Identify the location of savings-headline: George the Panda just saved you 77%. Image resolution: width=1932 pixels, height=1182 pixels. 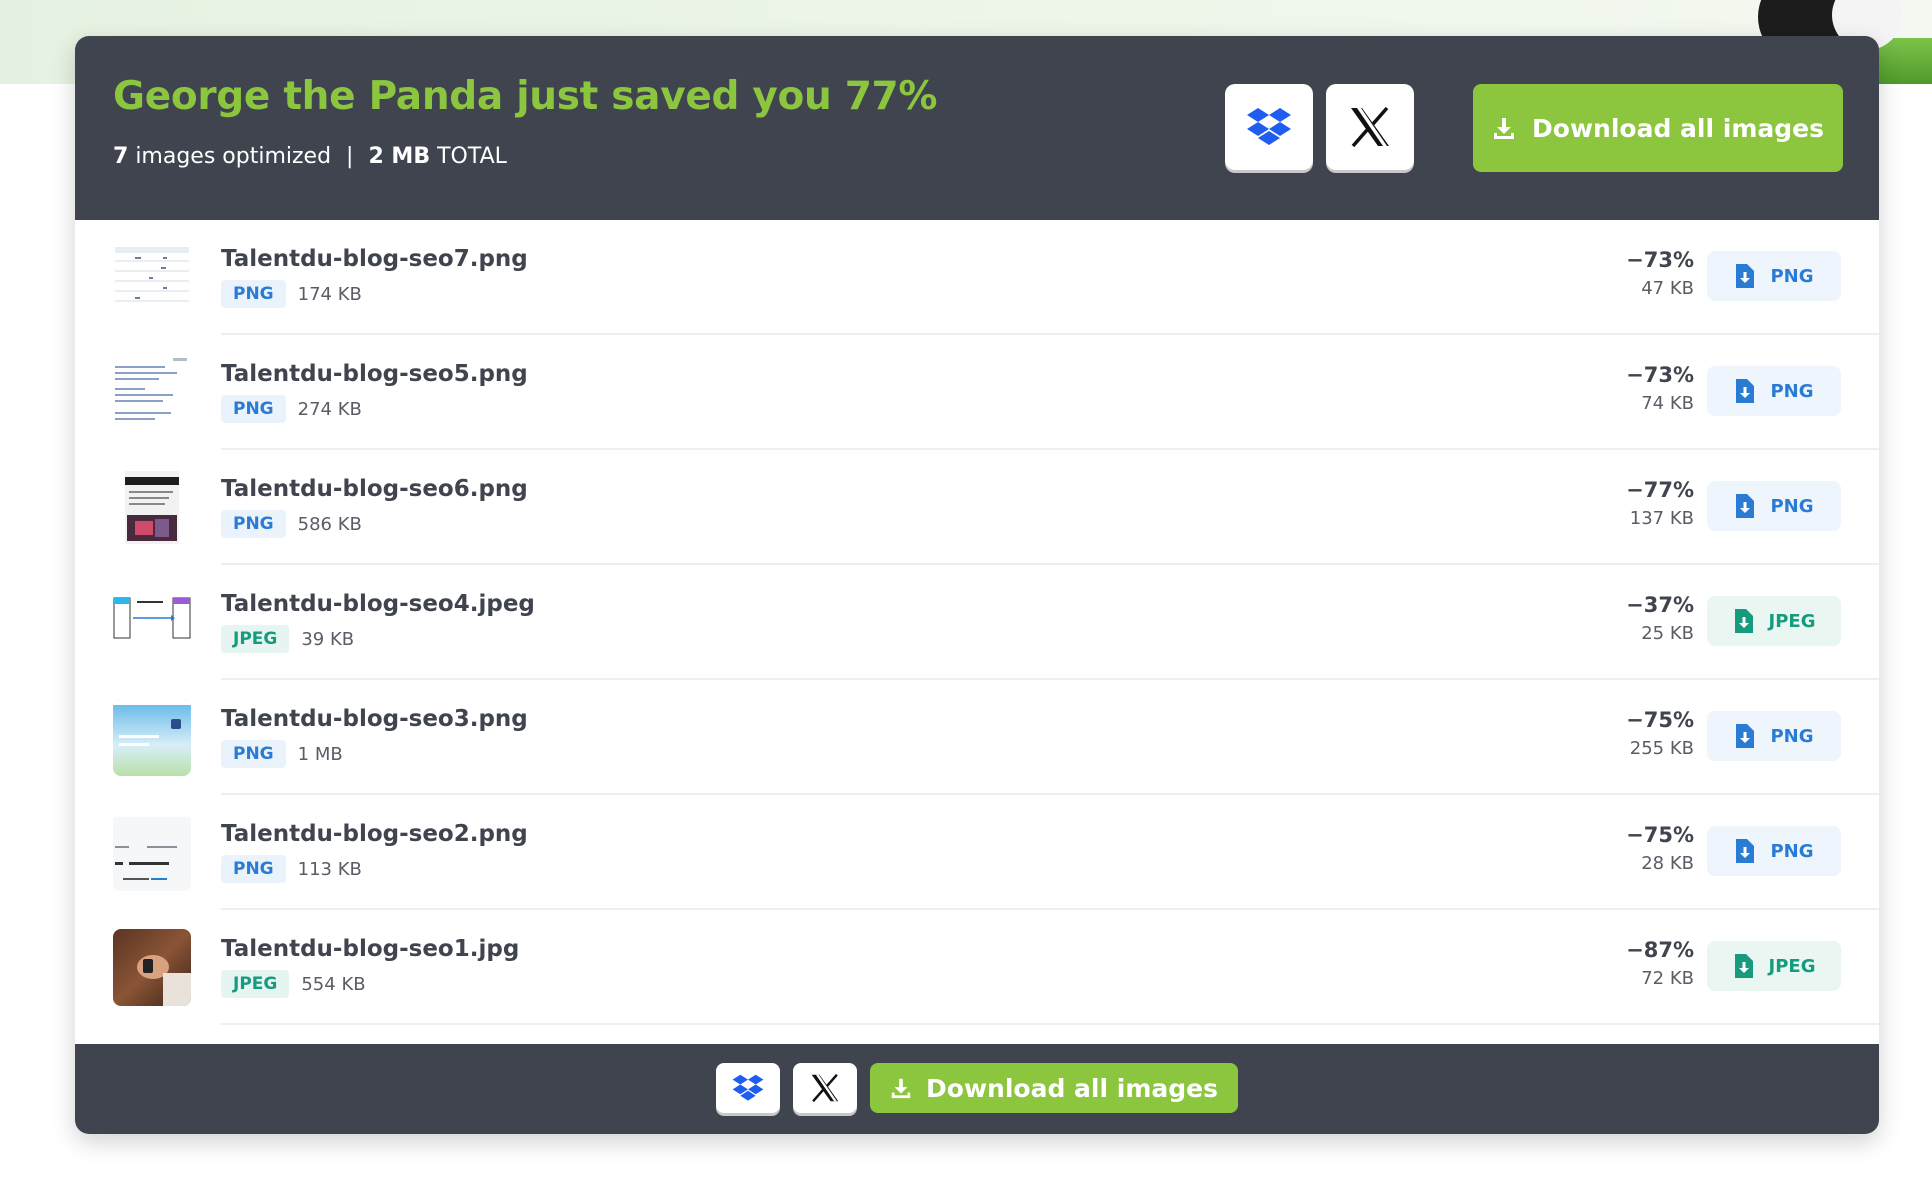
(525, 96).